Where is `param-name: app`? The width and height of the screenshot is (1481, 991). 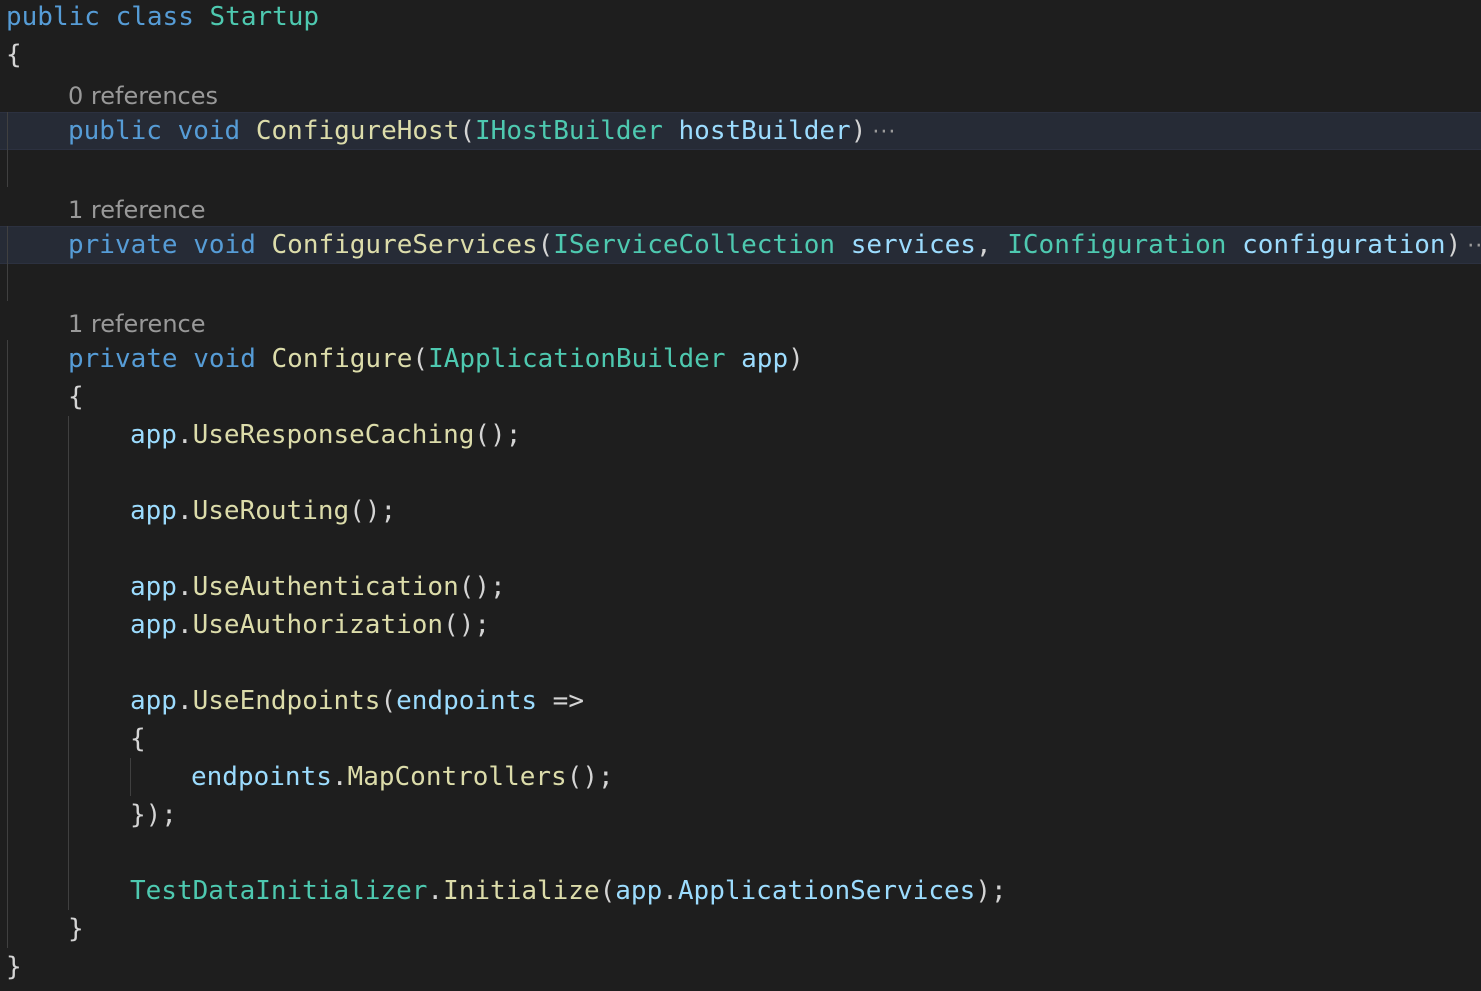 param-name: app is located at coordinates (765, 359).